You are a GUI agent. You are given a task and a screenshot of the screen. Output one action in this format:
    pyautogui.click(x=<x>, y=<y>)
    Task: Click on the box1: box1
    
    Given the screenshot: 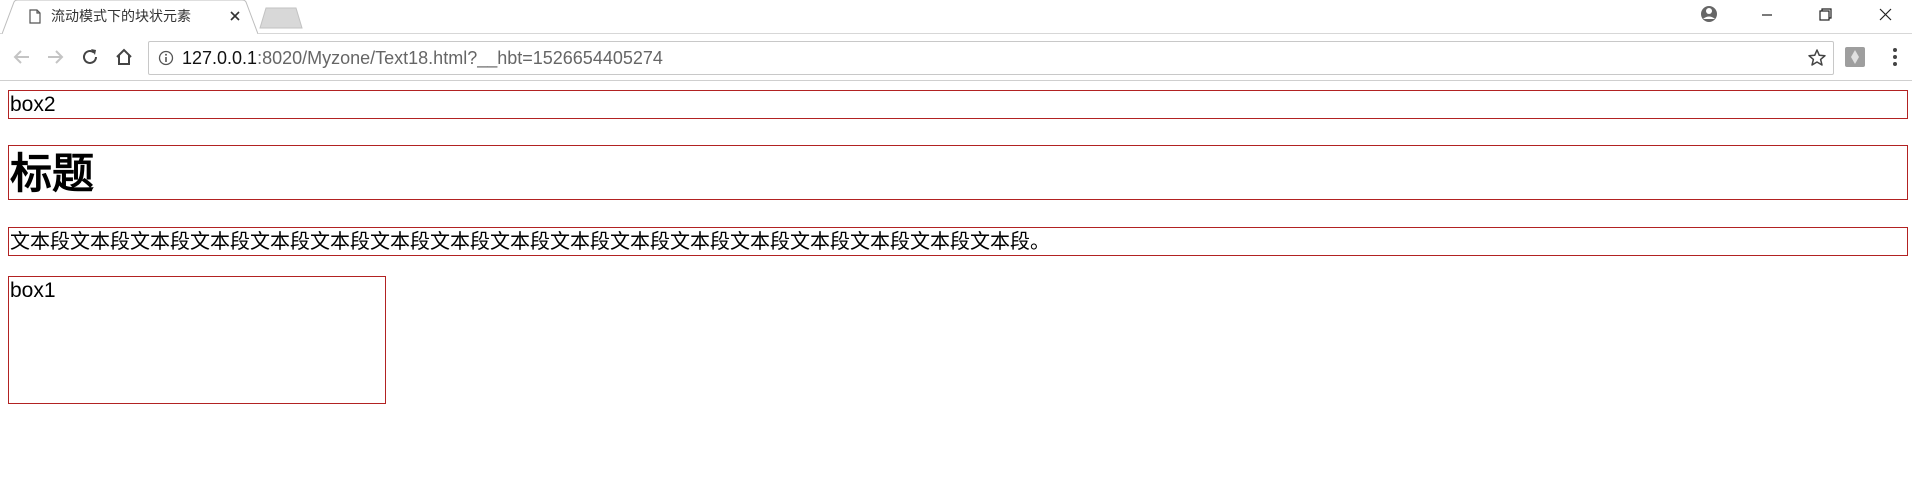 What is the action you would take?
    pyautogui.click(x=197, y=340)
    